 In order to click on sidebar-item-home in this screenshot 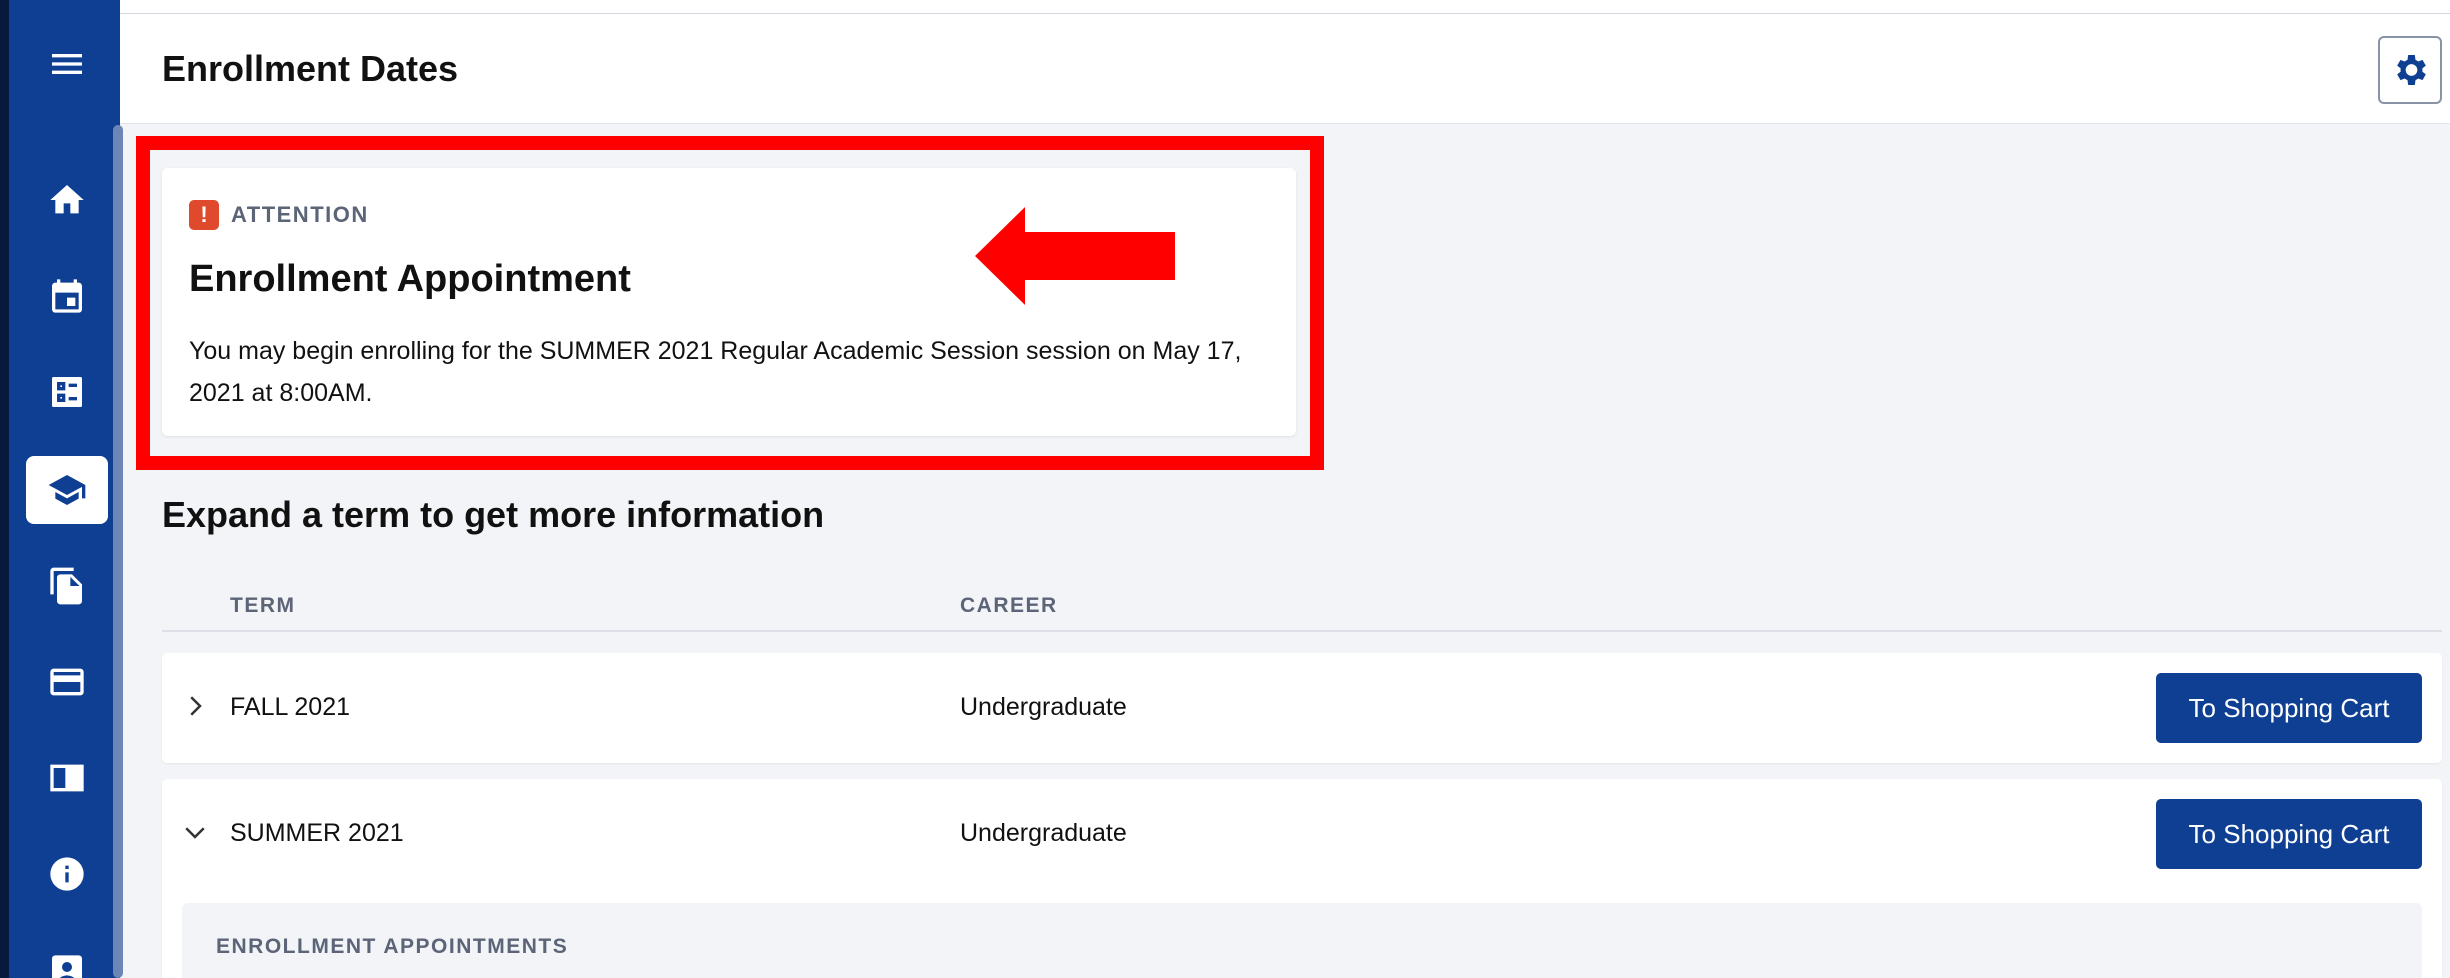, I will do `click(67, 200)`.